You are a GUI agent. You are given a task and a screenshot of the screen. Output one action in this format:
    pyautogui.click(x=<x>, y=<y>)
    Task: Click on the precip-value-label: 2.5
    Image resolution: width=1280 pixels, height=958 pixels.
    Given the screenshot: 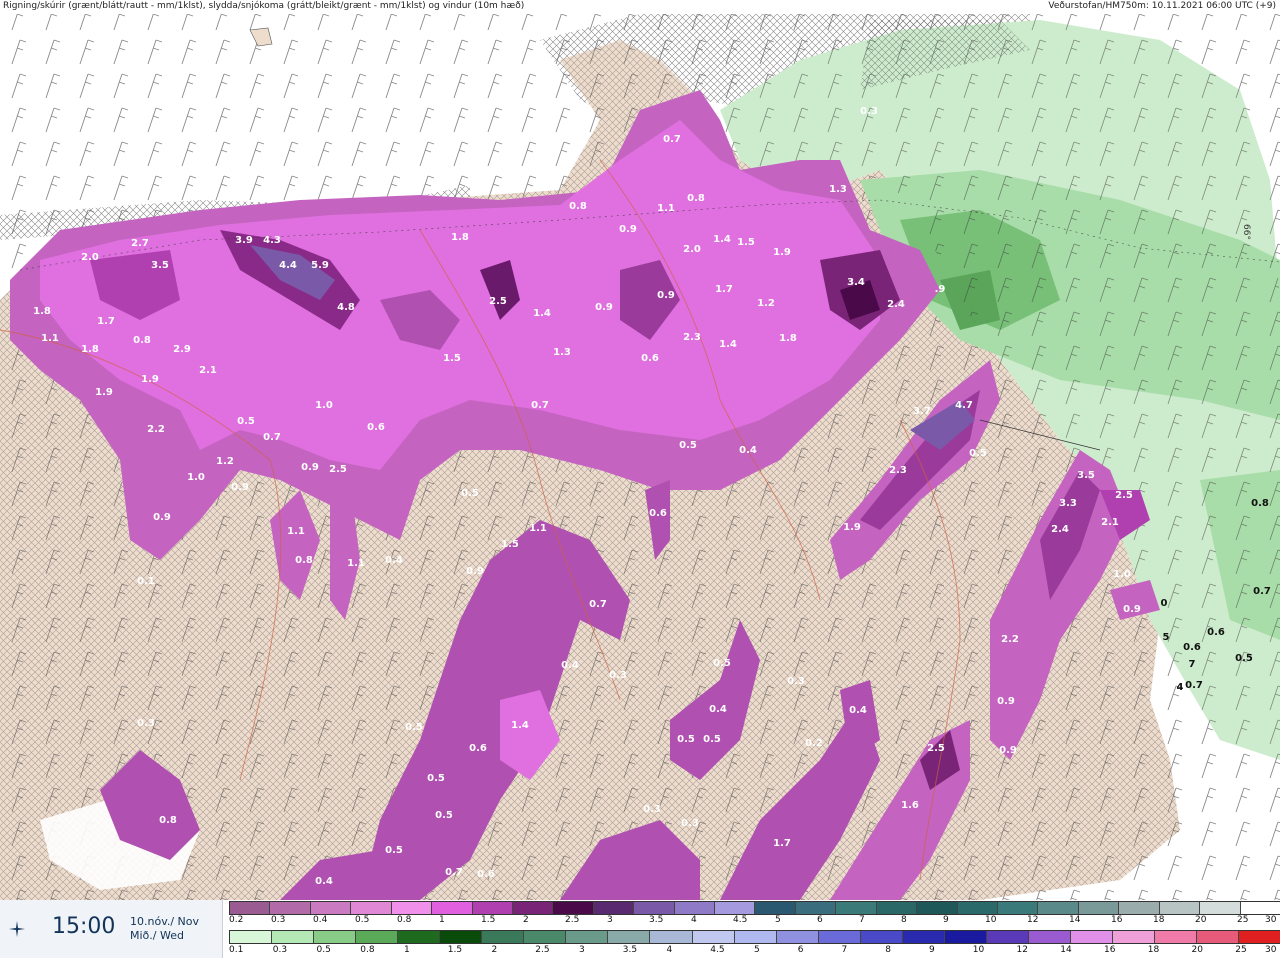 What is the action you would take?
    pyautogui.click(x=498, y=301)
    